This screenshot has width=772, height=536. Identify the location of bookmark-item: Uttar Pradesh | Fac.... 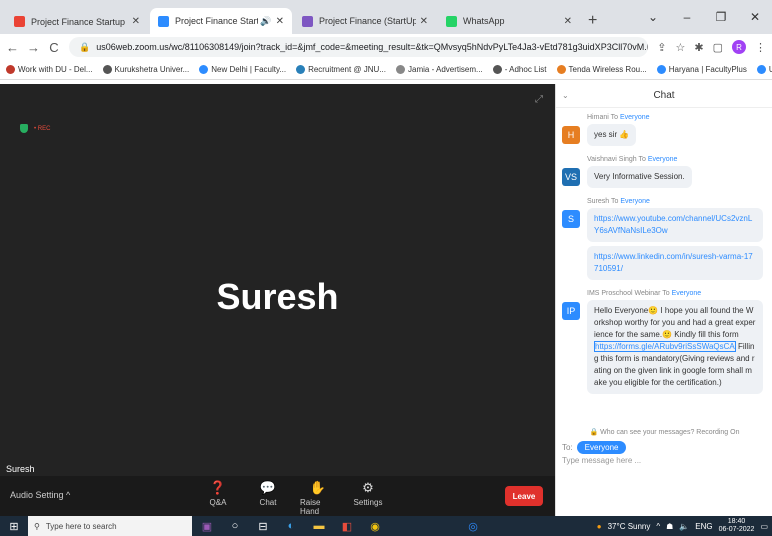
(764, 69).